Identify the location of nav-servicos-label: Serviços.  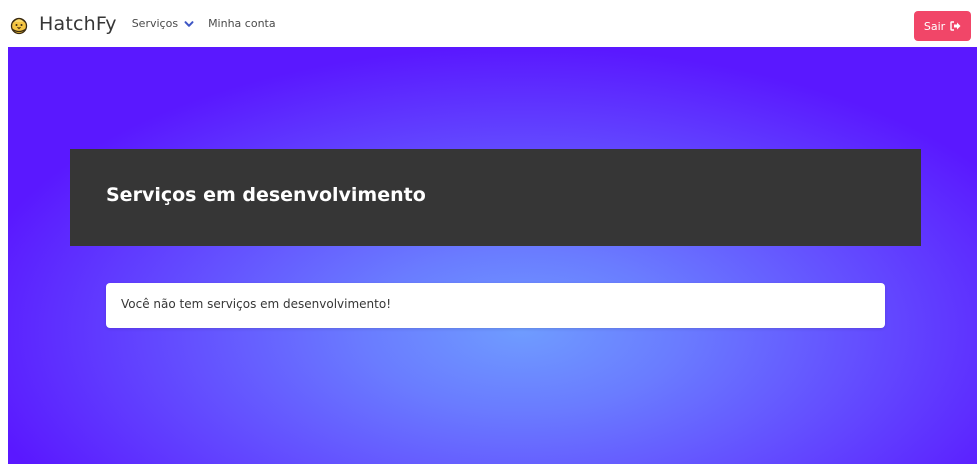
(155, 23).